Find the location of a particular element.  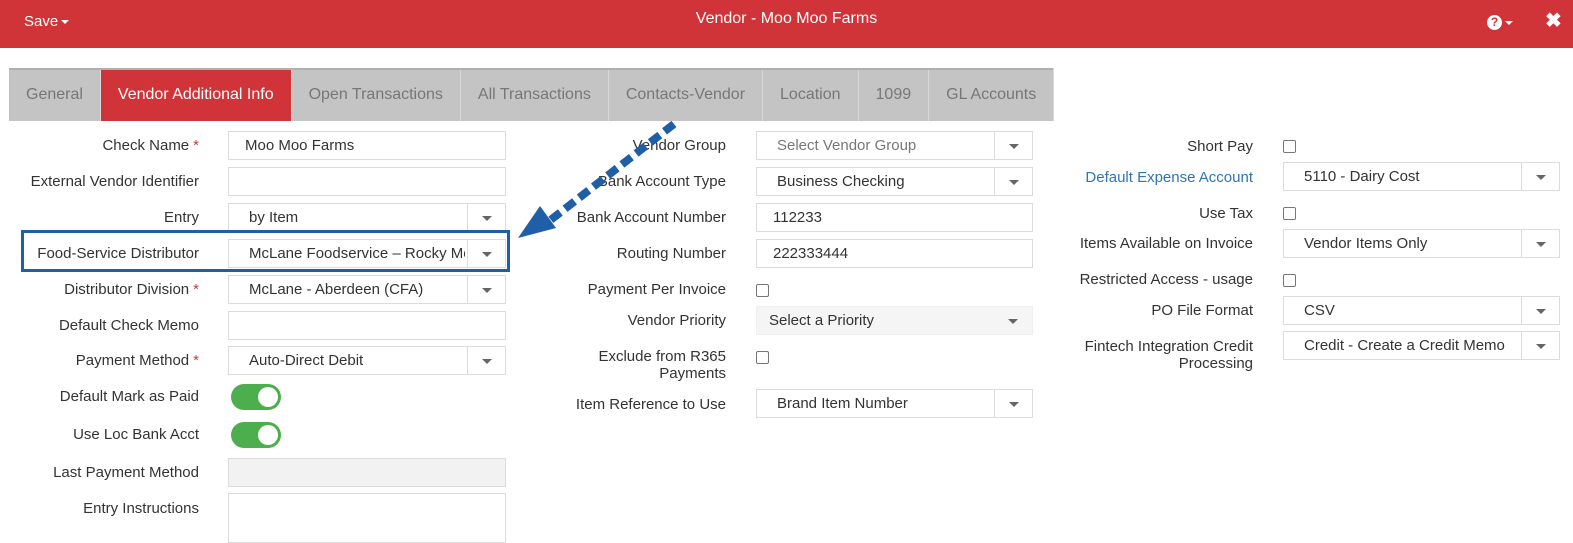

page-title: Vendor - Moo Moo Farms is located at coordinates (786, 18).